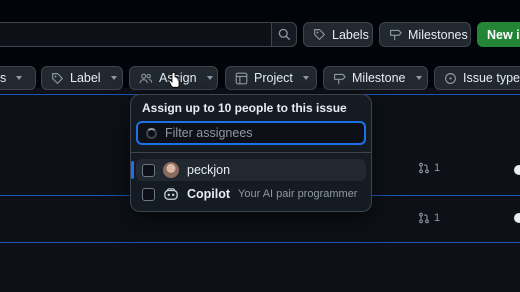  Describe the element at coordinates (146, 78) in the screenshot. I see `people-icon` at that location.